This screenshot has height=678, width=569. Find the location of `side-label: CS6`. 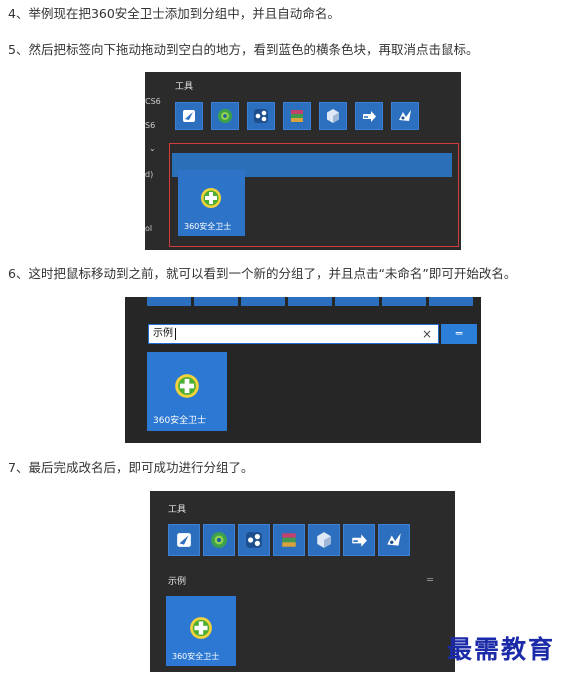

side-label: CS6 is located at coordinates (153, 101).